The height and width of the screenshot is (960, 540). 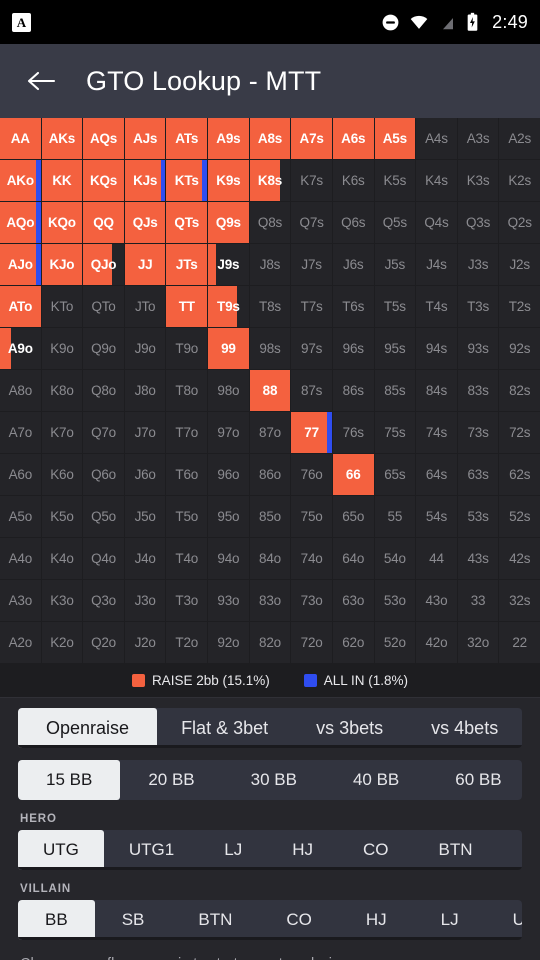 What do you see at coordinates (187, 180) in the screenshot?
I see `range-cell: KTs` at bounding box center [187, 180].